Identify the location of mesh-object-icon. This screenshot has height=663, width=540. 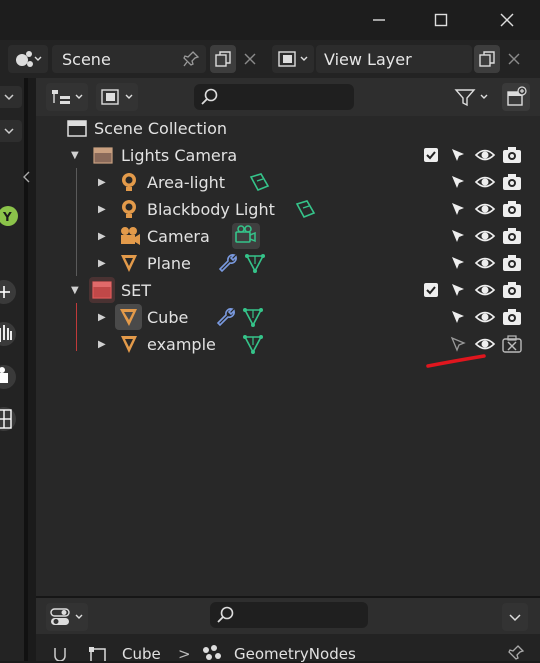
(129, 263).